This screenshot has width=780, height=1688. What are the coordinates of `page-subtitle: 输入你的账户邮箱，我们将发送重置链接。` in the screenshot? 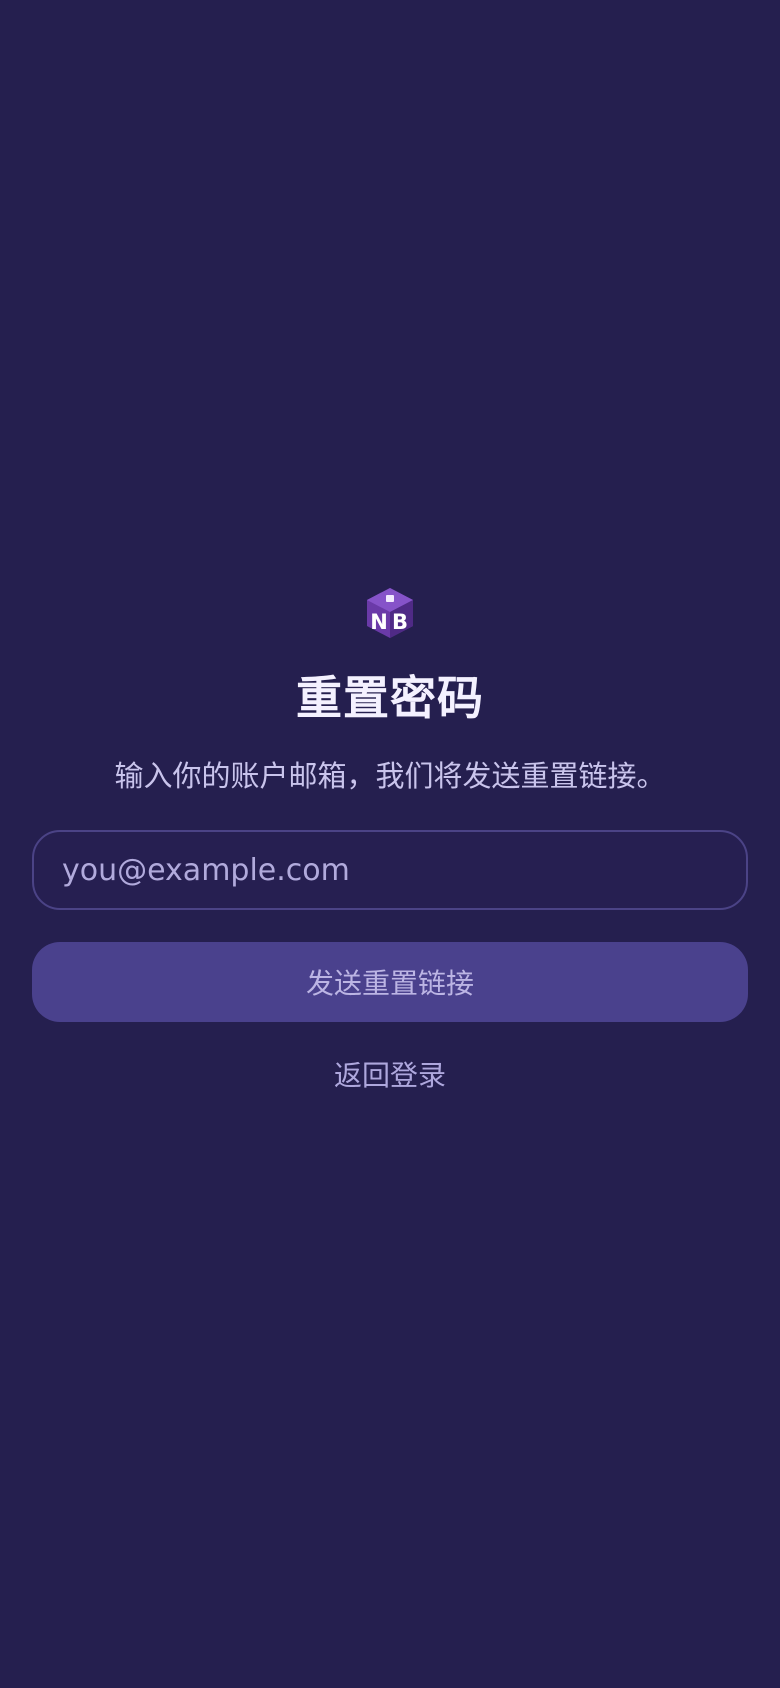 It's located at (390, 776).